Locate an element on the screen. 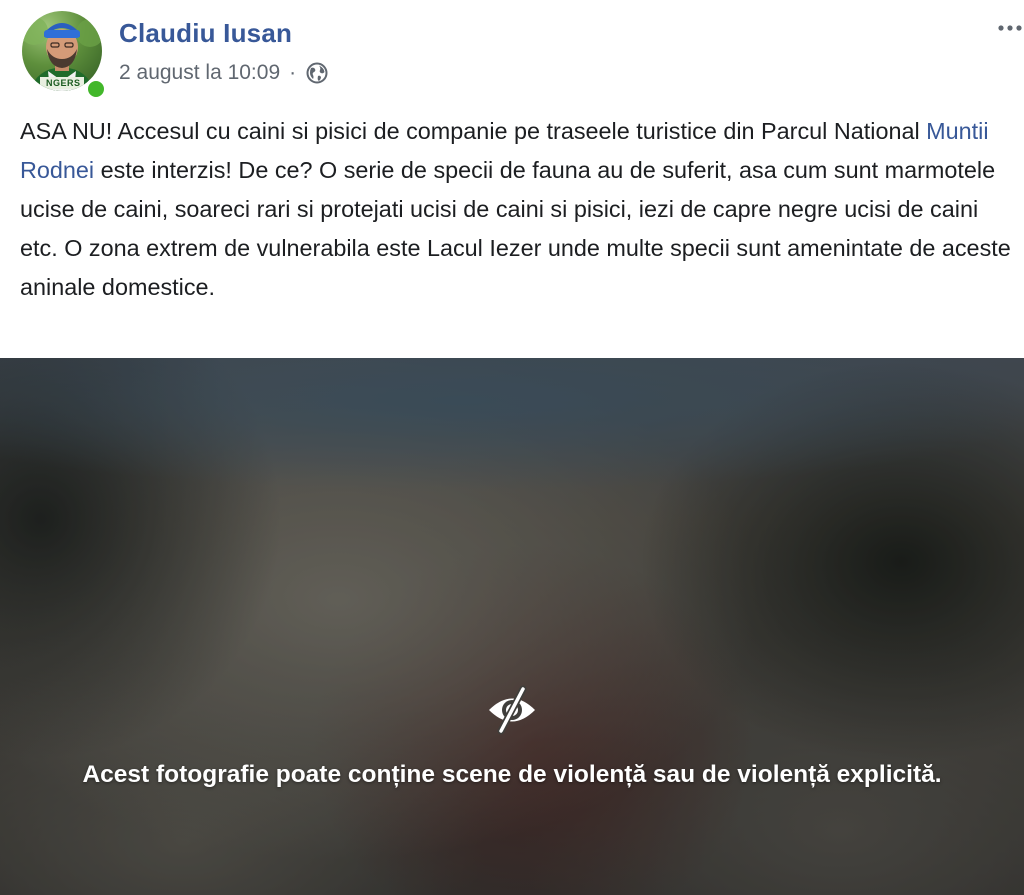  author-name: Claudiu Iusan is located at coordinates (205, 33).